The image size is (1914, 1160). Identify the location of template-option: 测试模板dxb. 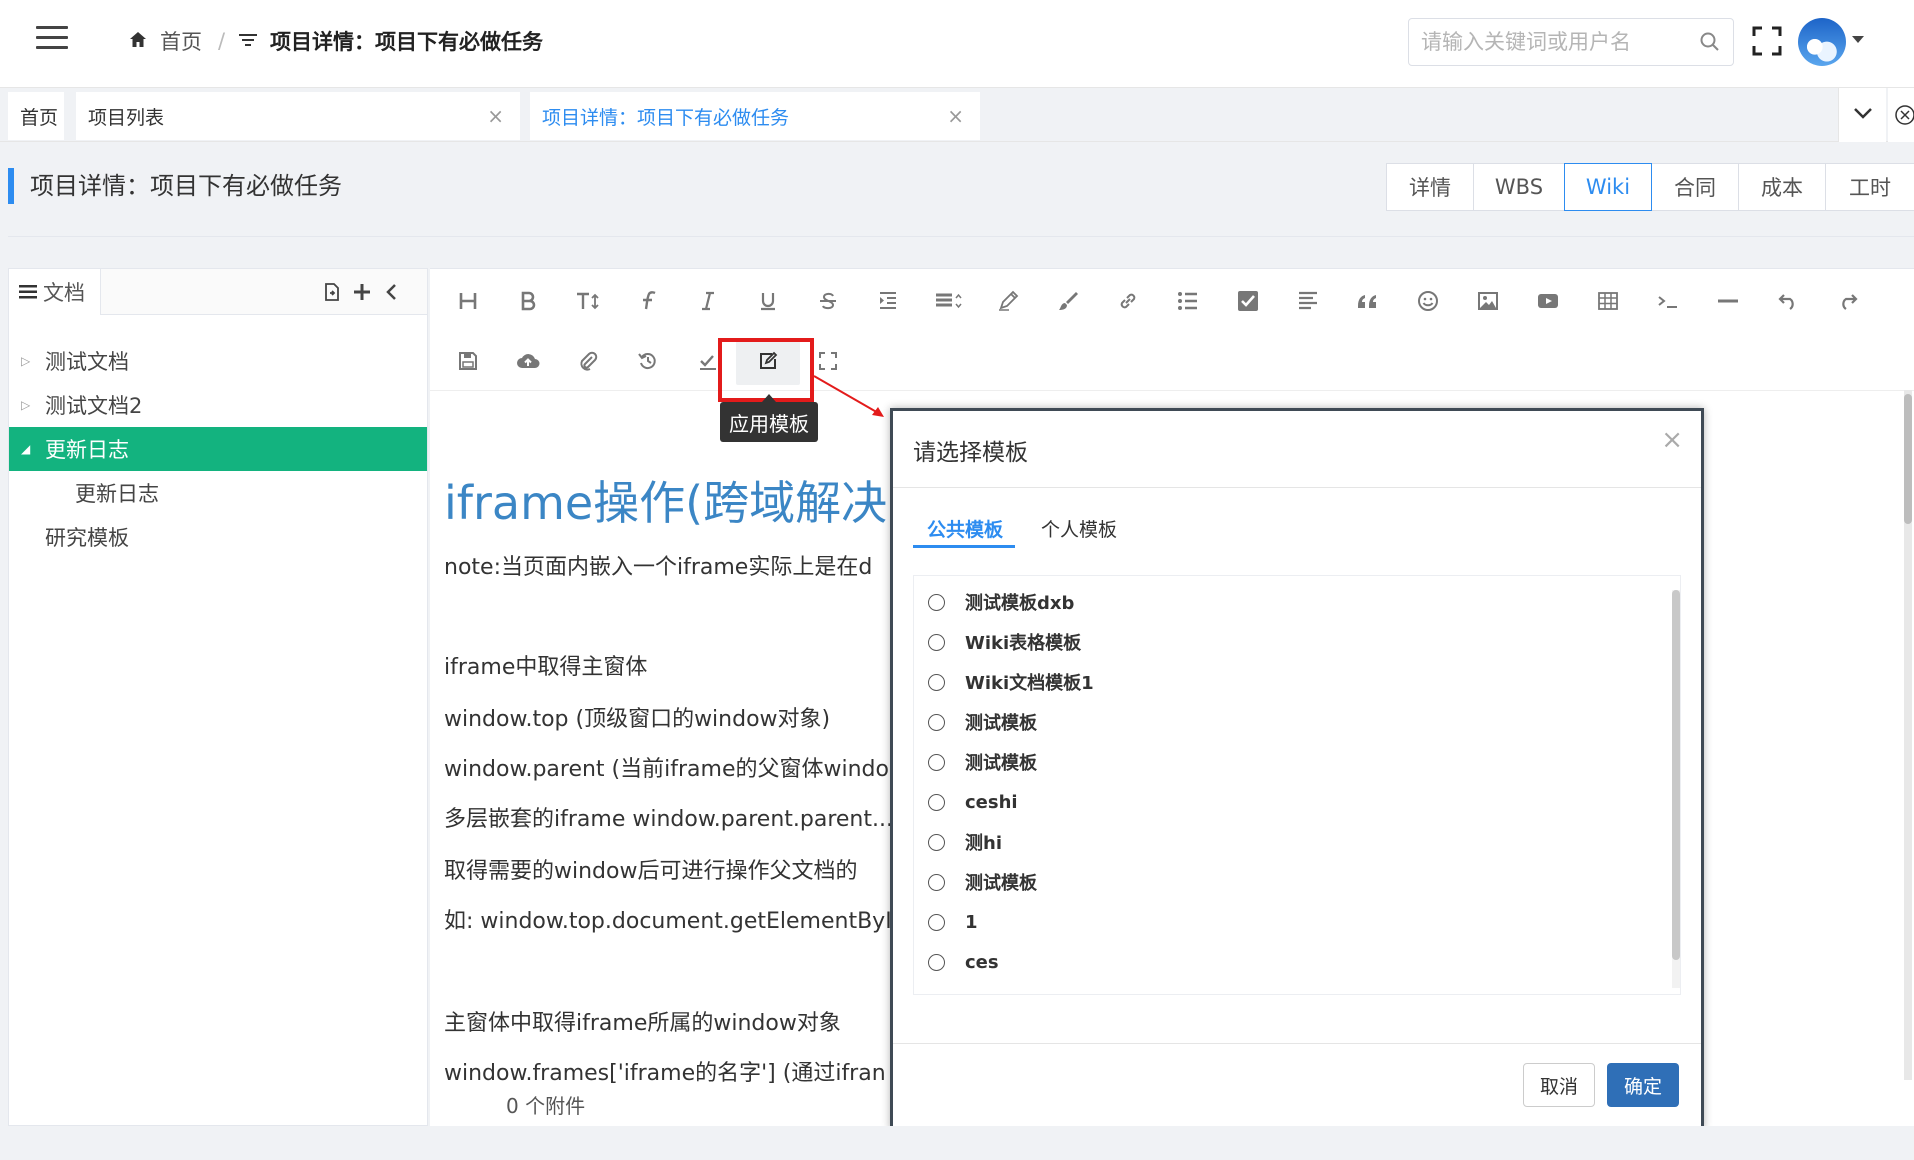
(1001, 602).